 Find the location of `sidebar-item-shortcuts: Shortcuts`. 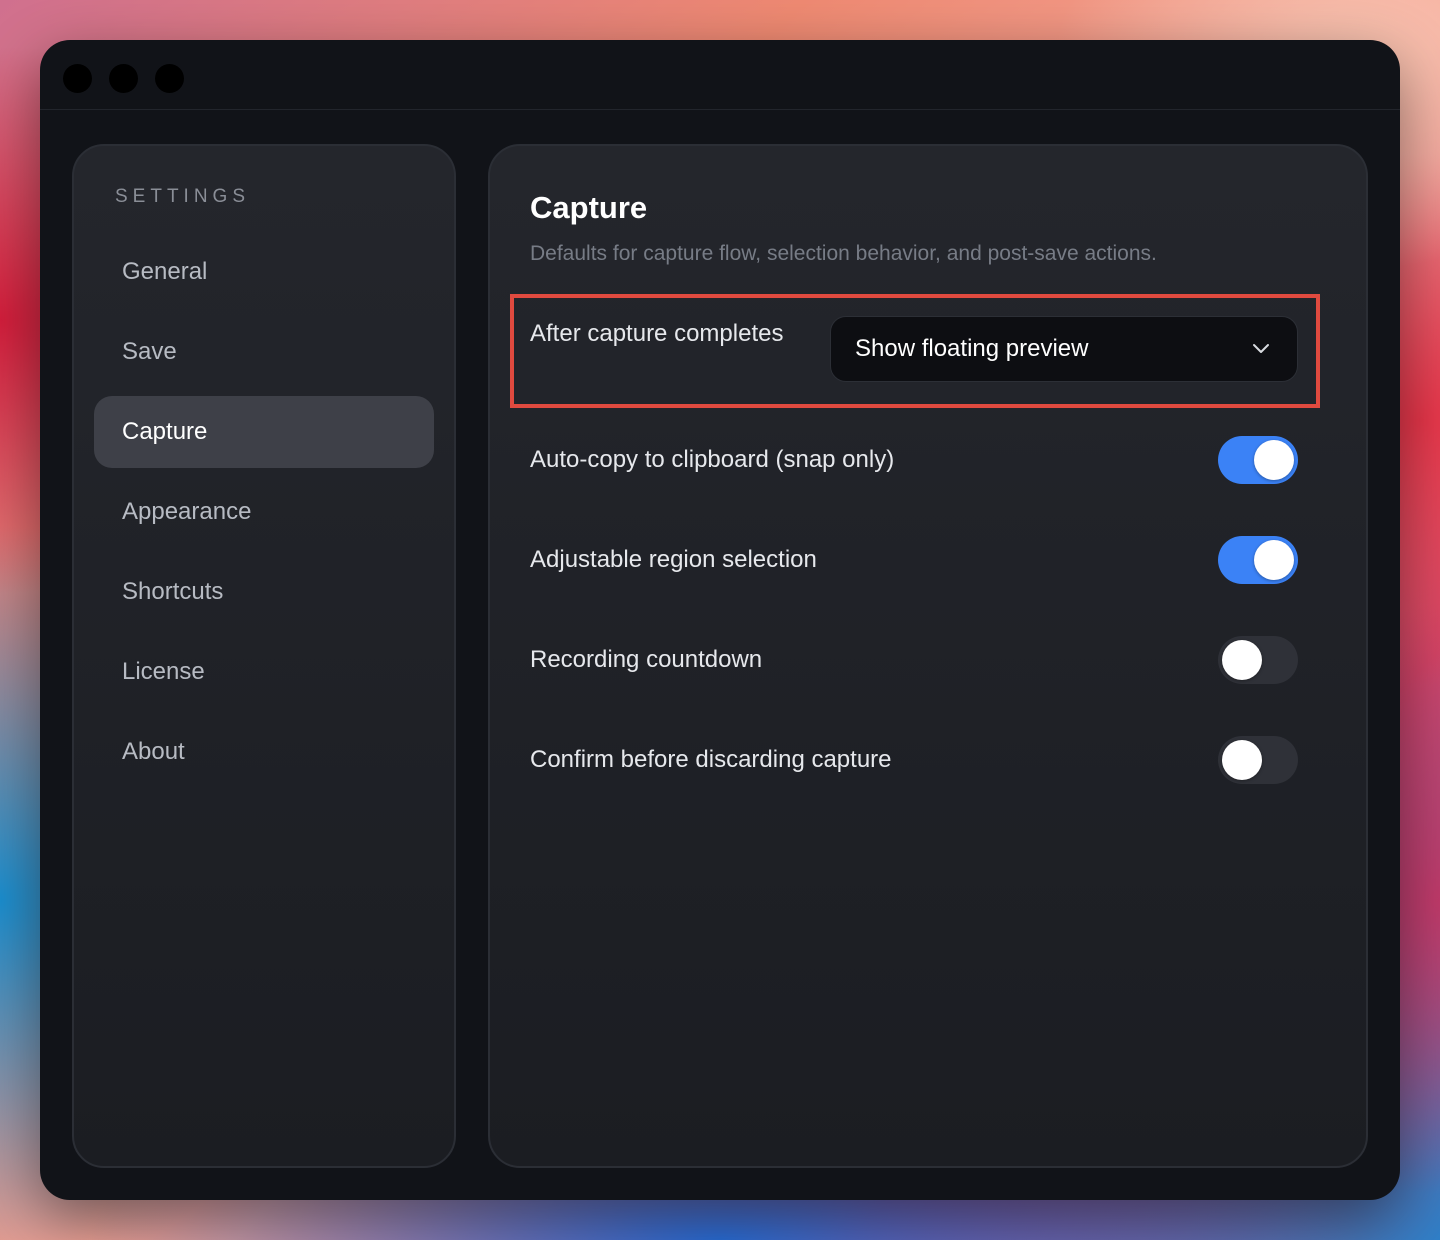

sidebar-item-shortcuts: Shortcuts is located at coordinates (264, 592).